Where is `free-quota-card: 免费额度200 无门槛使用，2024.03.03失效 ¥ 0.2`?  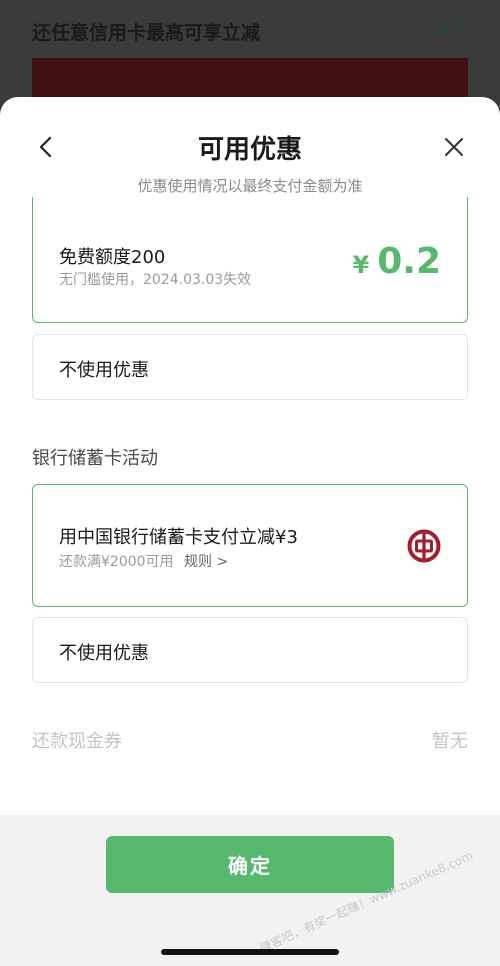
free-quota-card: 免费额度200 无门槛使用，2024.03.03失效 ¥ 0.2 is located at coordinates (250, 260).